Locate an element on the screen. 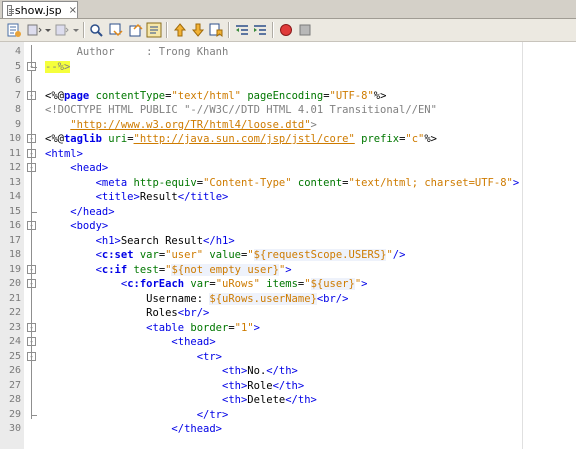  shift-right-icon is located at coordinates (260, 30).